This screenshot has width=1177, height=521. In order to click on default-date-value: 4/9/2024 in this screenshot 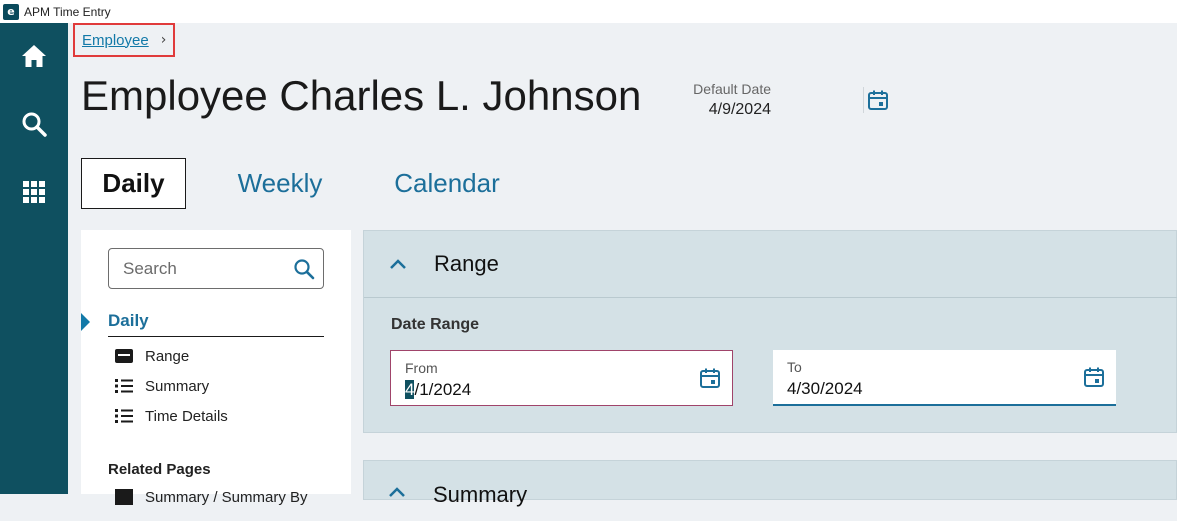, I will do `click(739, 109)`.